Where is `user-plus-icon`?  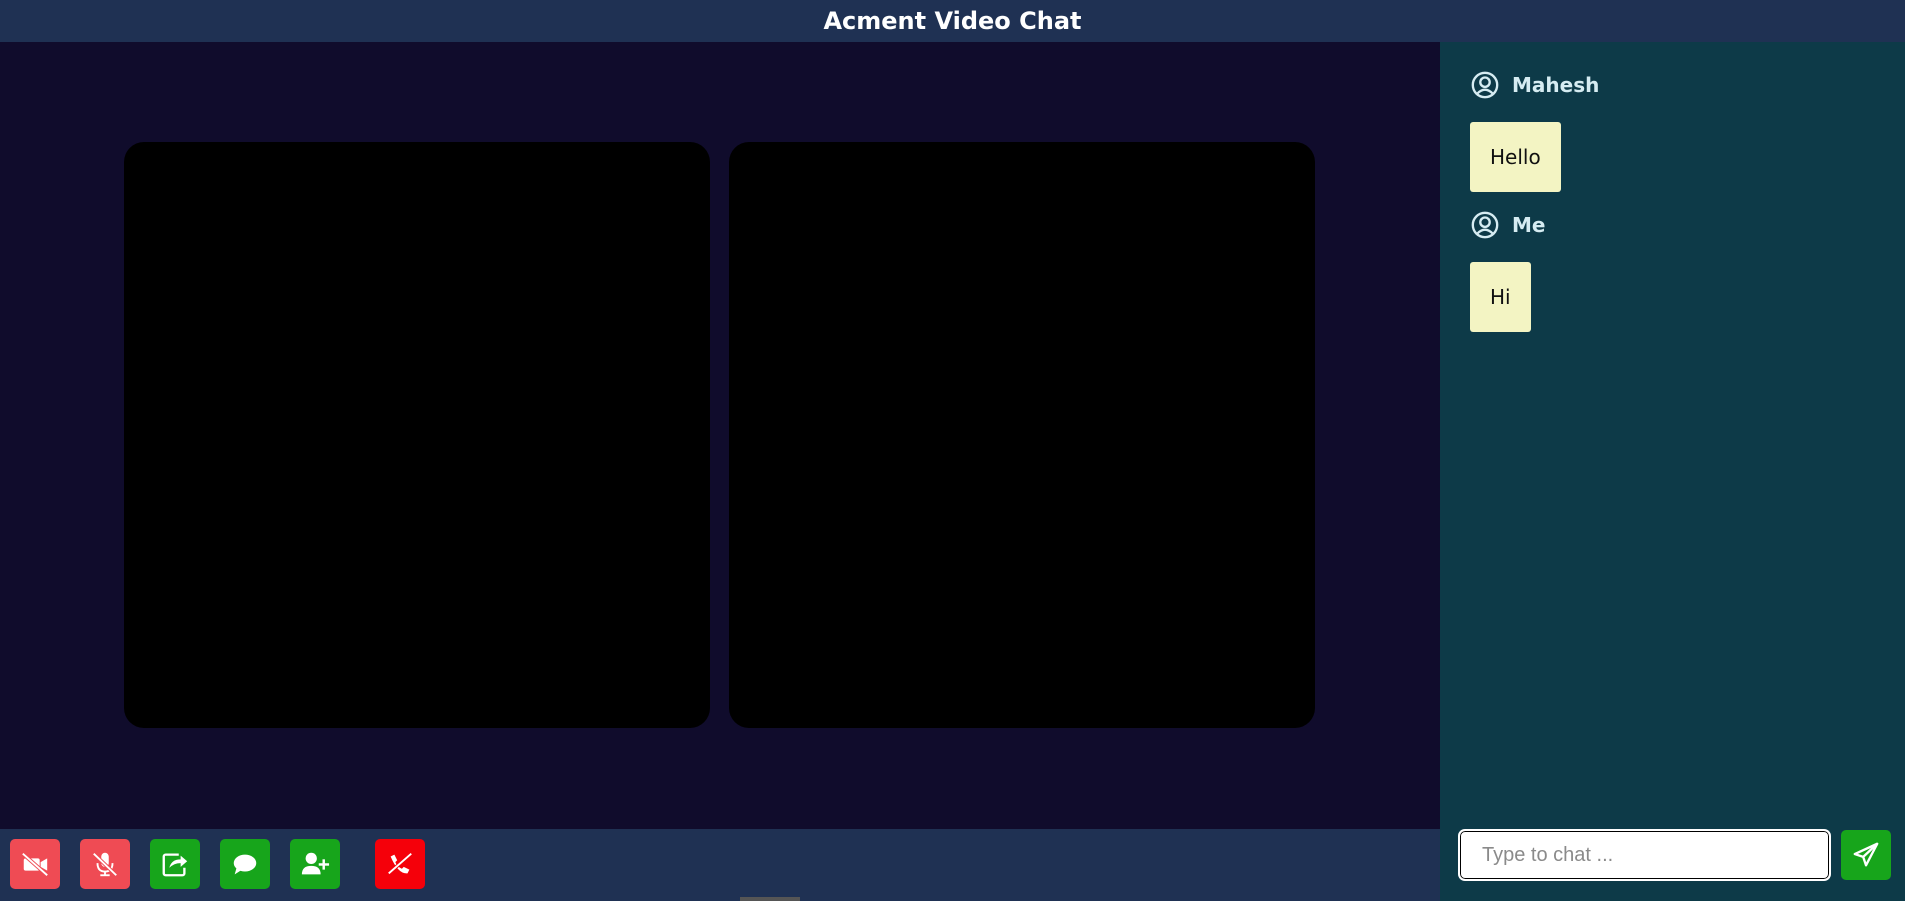 user-plus-icon is located at coordinates (315, 863).